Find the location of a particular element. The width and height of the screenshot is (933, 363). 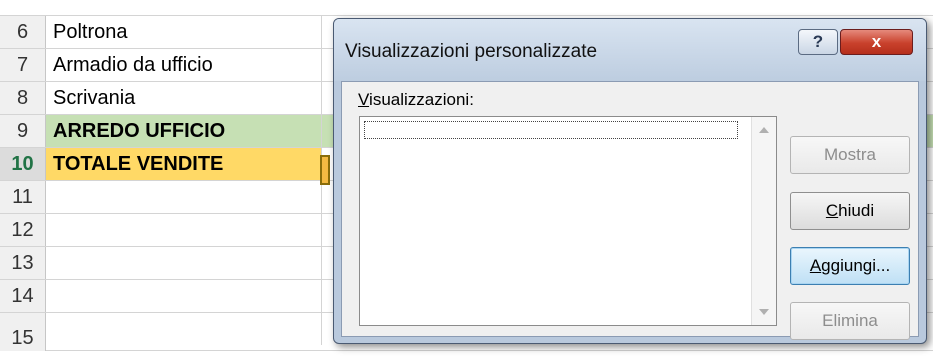

close-window-button: x is located at coordinates (876, 42).